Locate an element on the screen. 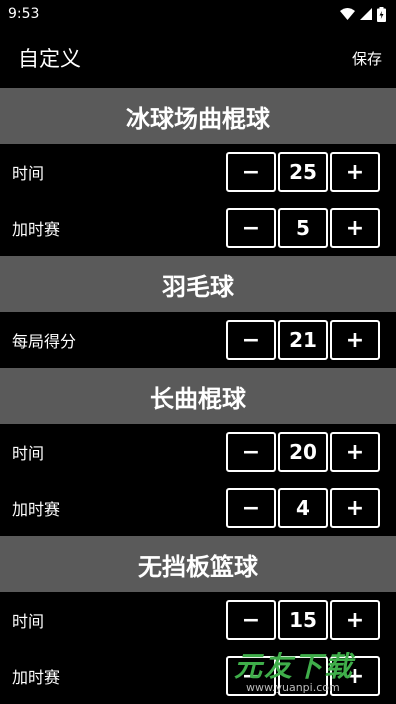 The image size is (396, 704). setting-label: 每局得分 is located at coordinates (44, 341).